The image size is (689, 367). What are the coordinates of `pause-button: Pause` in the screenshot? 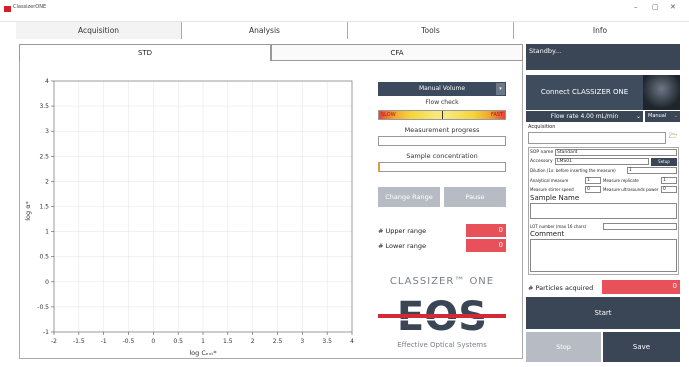 It's located at (475, 197).